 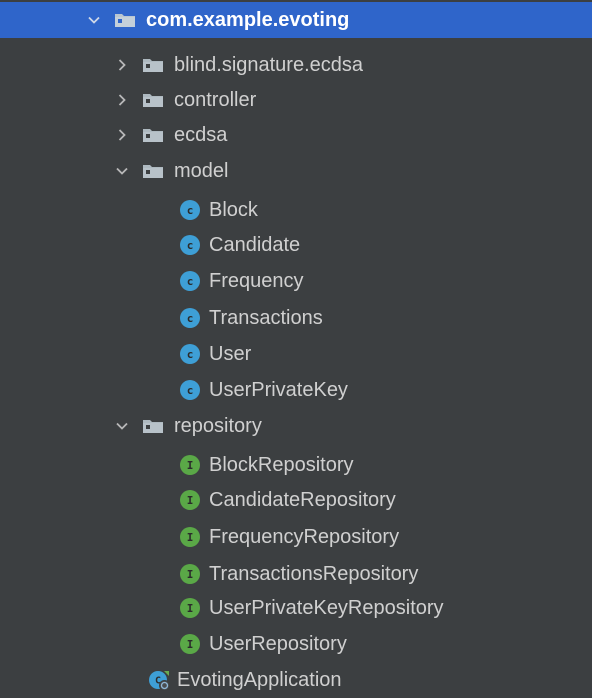 I want to click on tree-row-package-controller: controller, so click(x=296, y=100).